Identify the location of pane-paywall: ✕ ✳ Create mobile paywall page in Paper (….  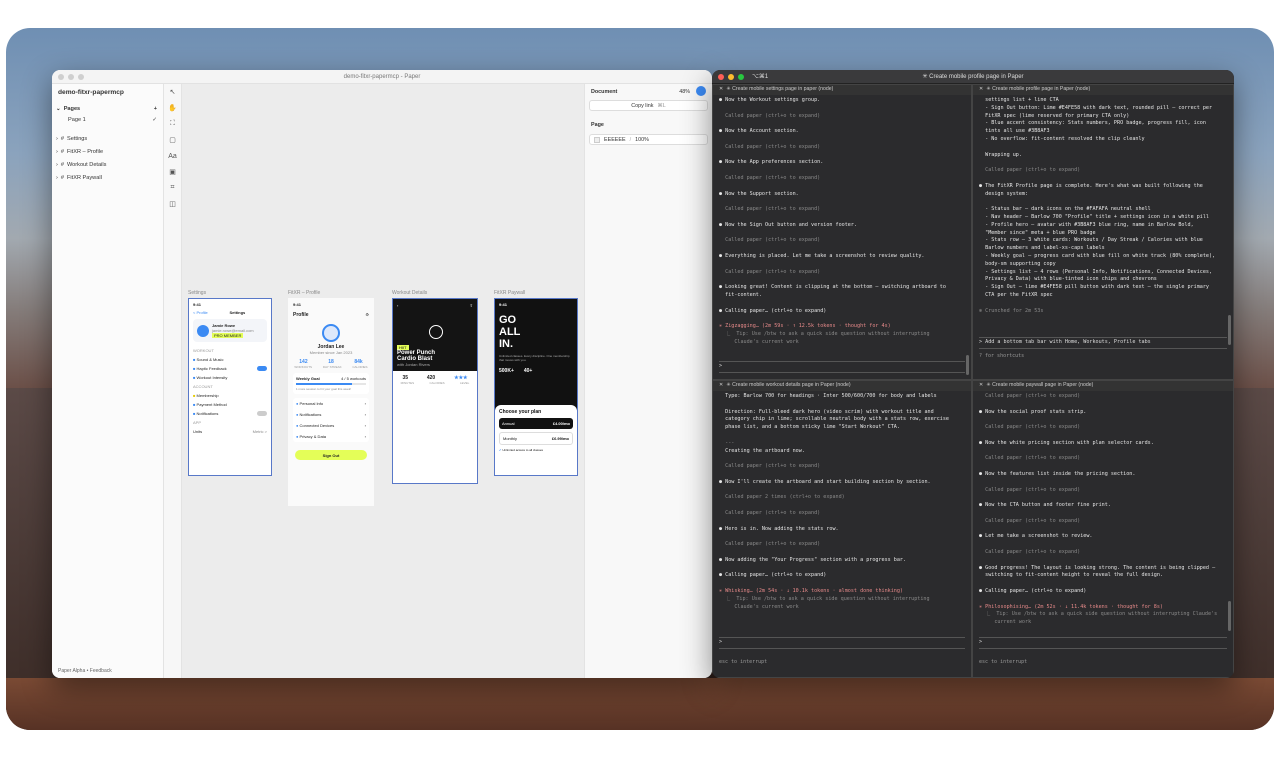
(1103, 529).